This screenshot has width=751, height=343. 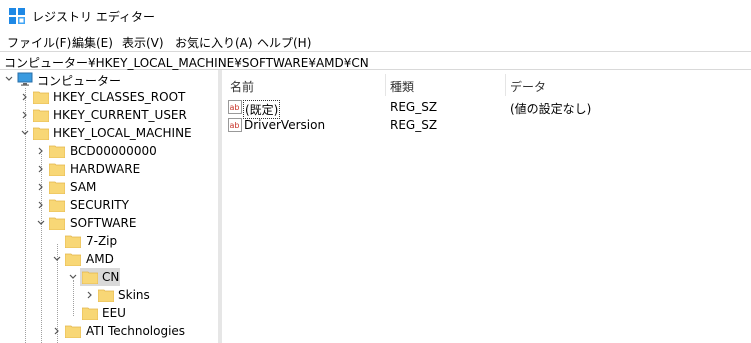 I want to click on tree-node-7zip: 7-Zip, so click(x=109, y=241).